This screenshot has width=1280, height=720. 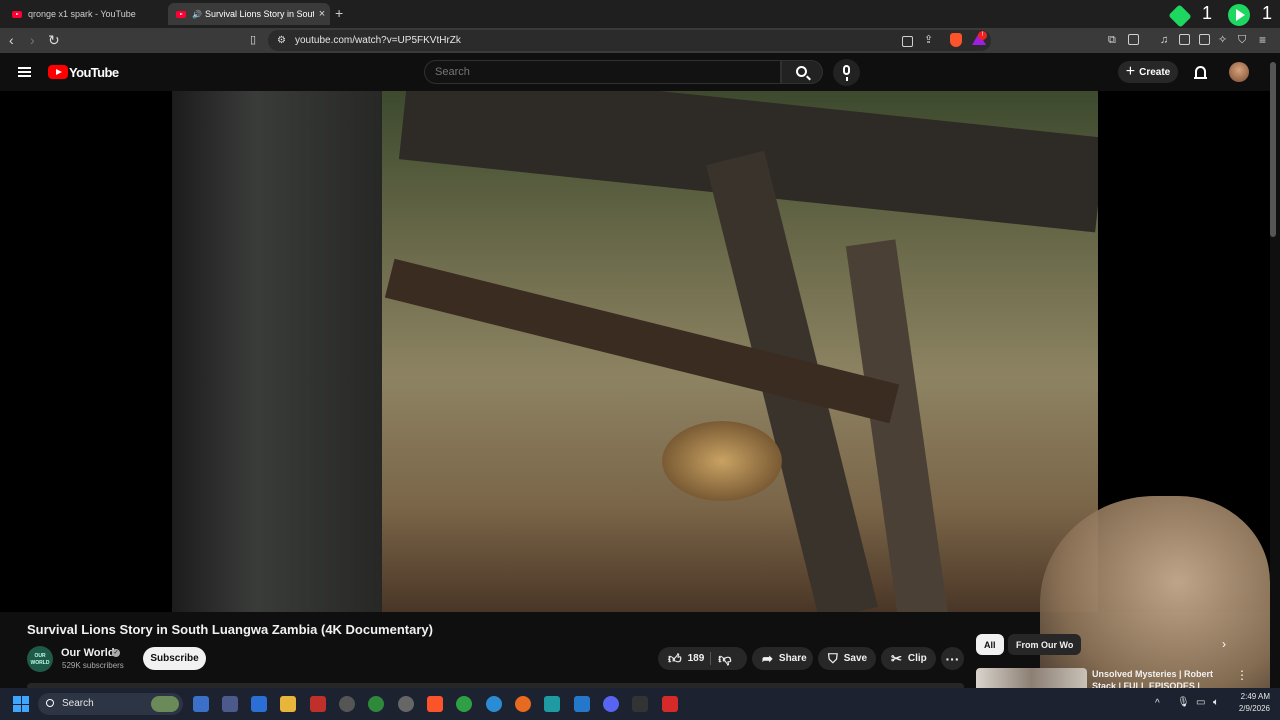 I want to click on tree-branch-diagonal, so click(x=642, y=341).